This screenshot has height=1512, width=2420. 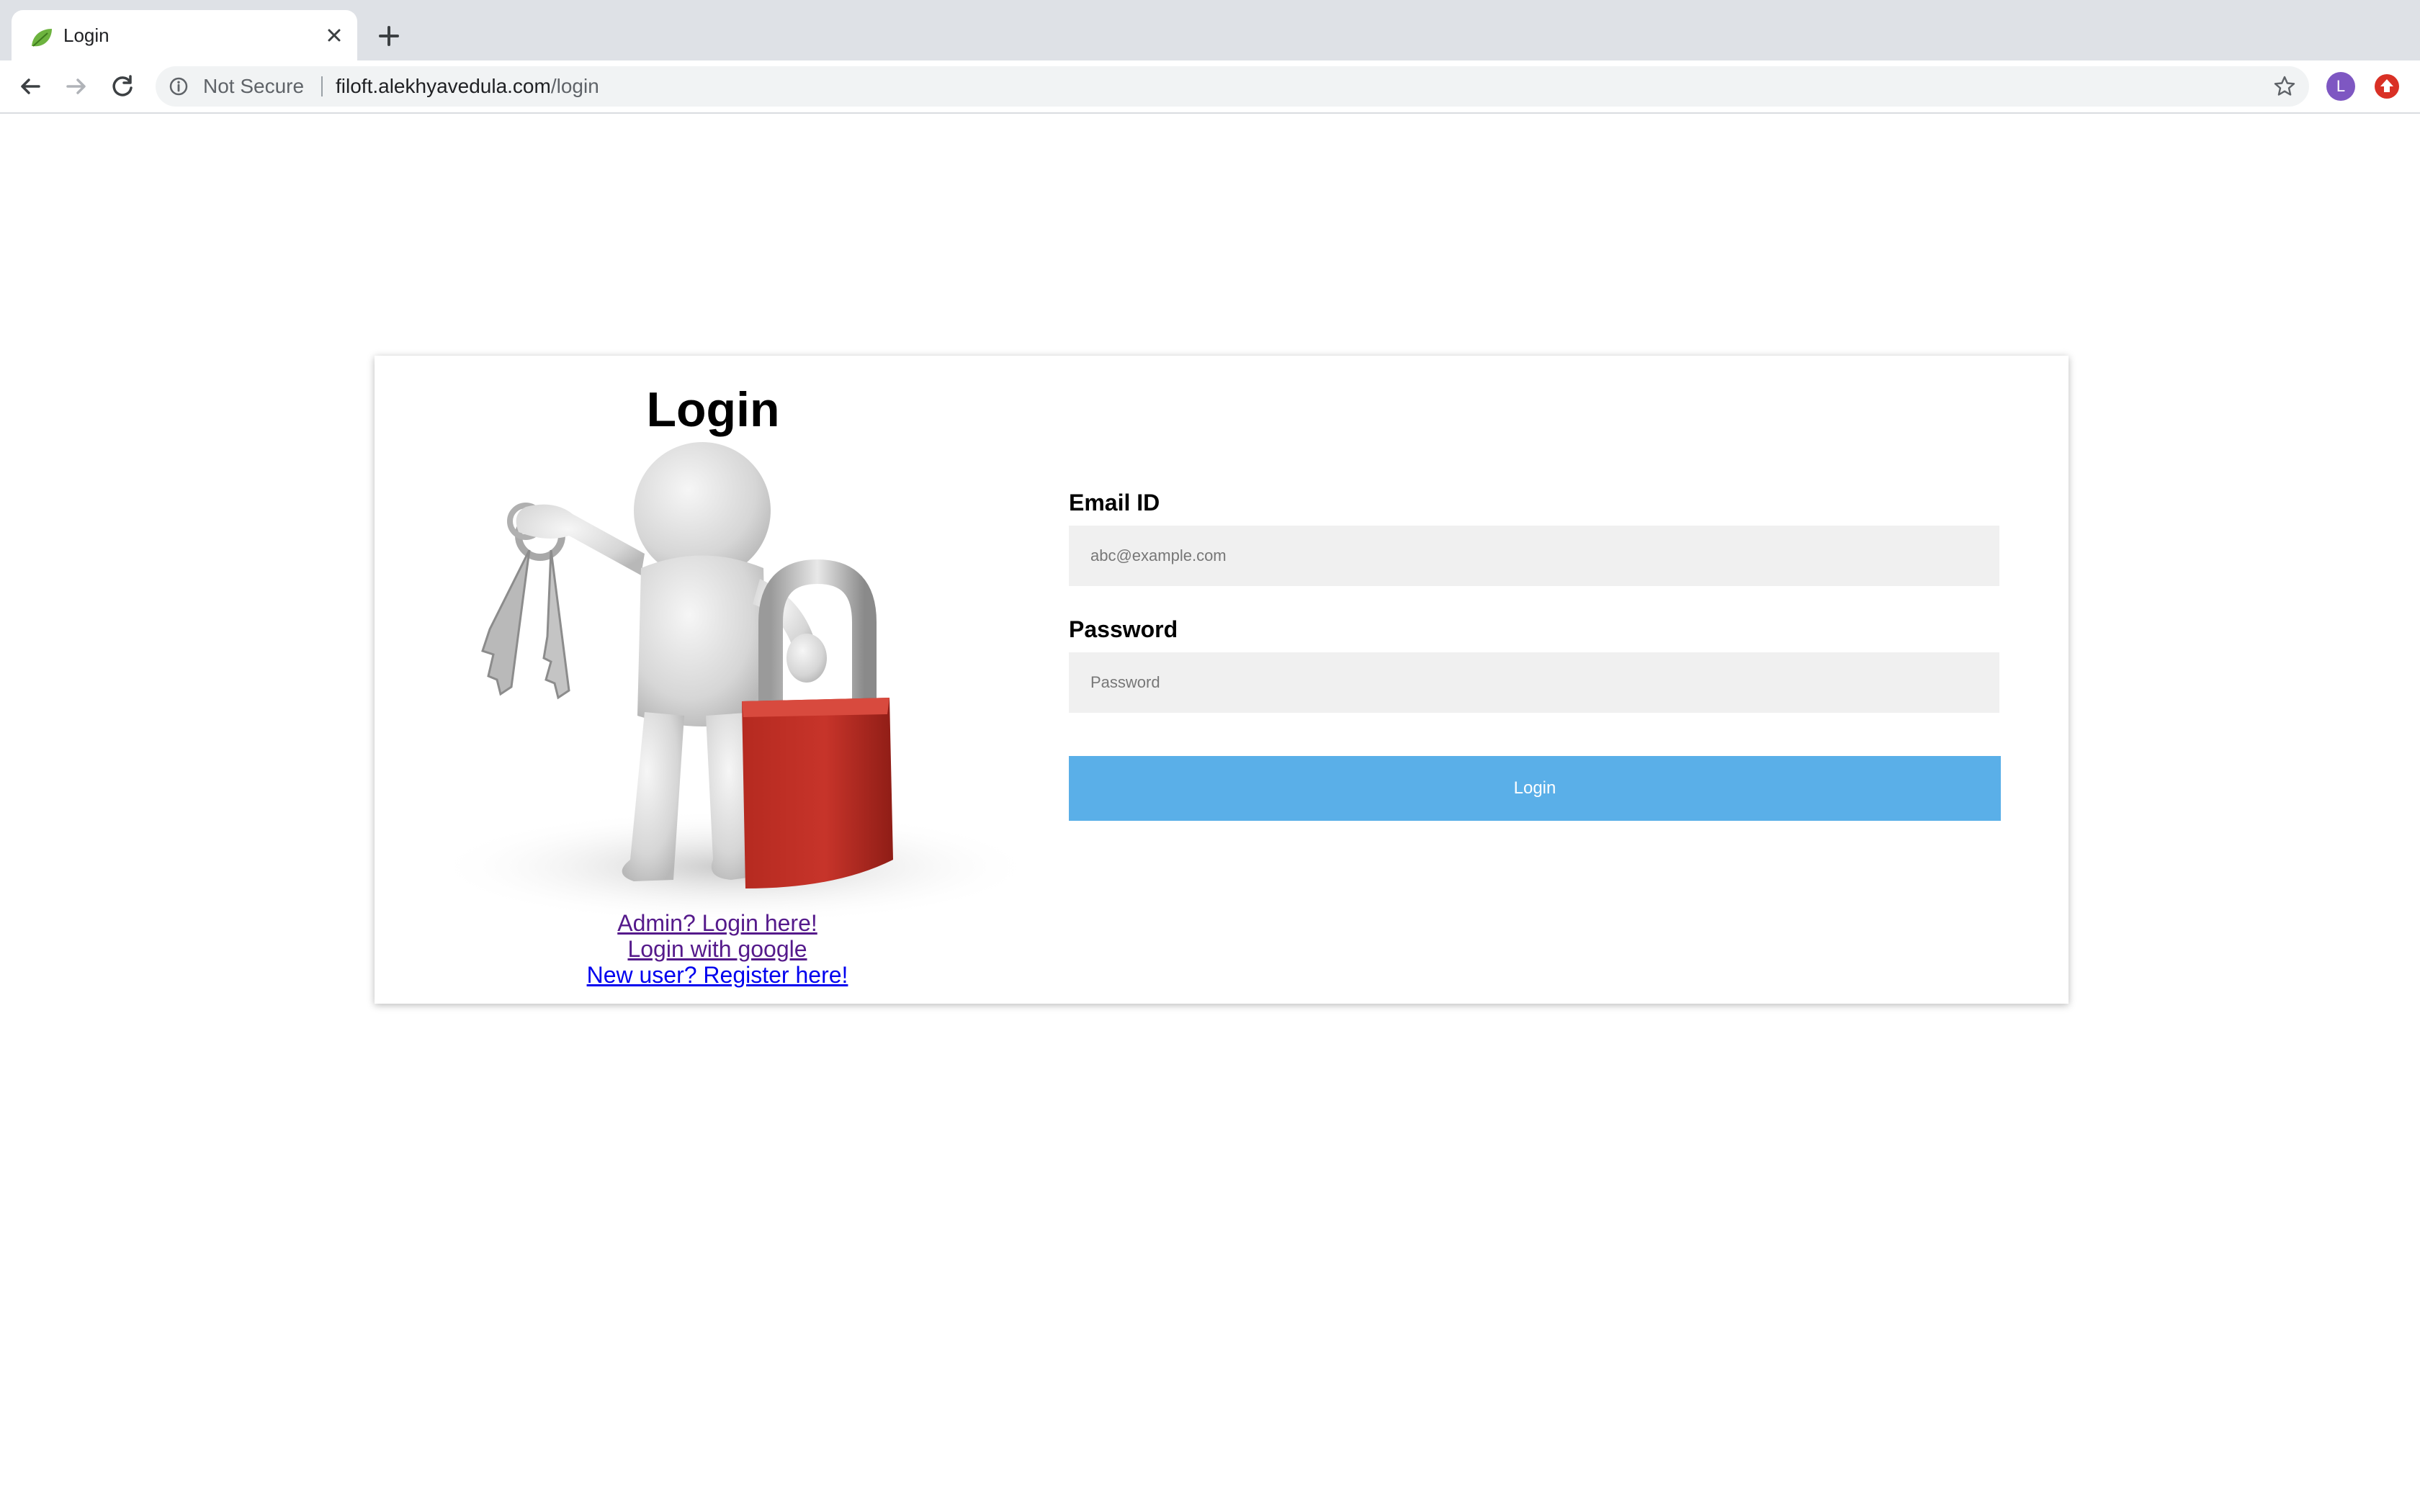 I want to click on password-field, so click(x=1534, y=682).